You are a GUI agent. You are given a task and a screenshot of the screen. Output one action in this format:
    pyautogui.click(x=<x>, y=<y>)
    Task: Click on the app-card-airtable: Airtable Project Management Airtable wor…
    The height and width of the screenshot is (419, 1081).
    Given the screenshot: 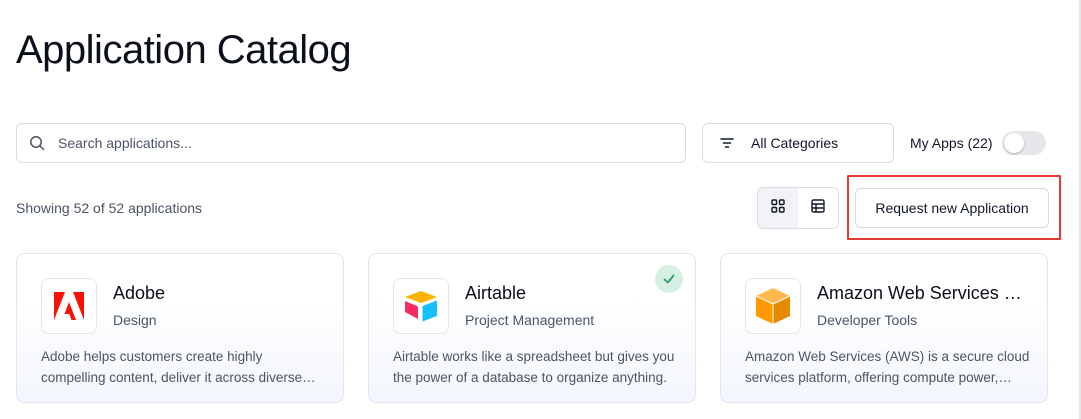 What is the action you would take?
    pyautogui.click(x=532, y=328)
    